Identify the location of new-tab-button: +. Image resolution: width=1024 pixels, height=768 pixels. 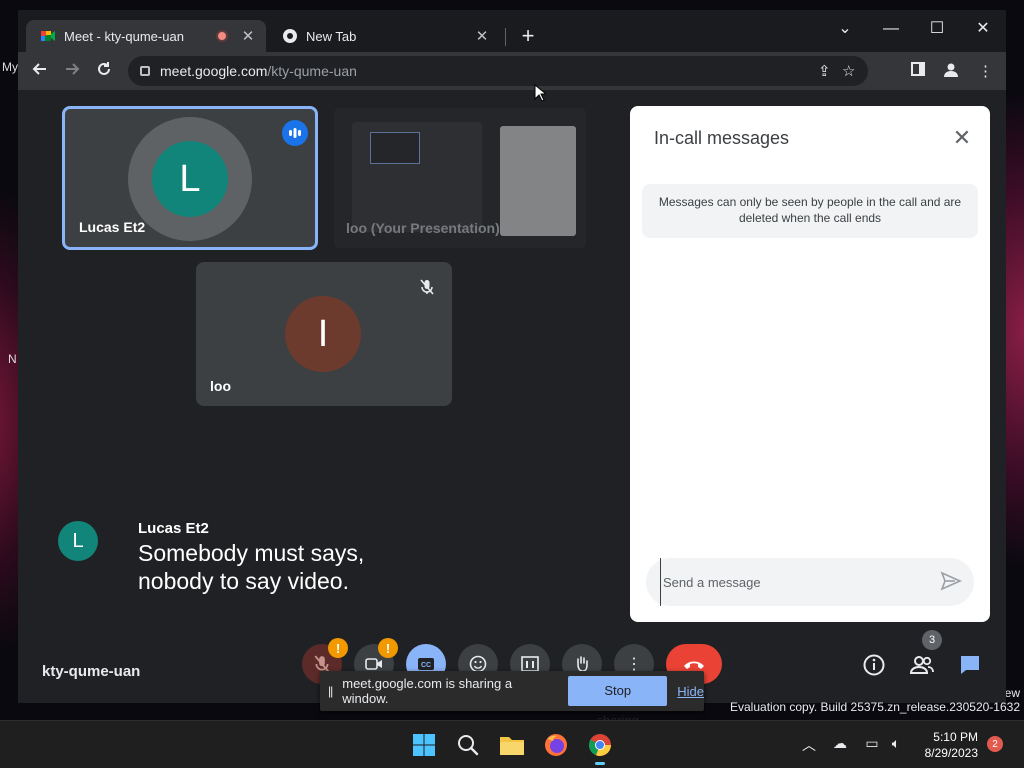
(528, 36).